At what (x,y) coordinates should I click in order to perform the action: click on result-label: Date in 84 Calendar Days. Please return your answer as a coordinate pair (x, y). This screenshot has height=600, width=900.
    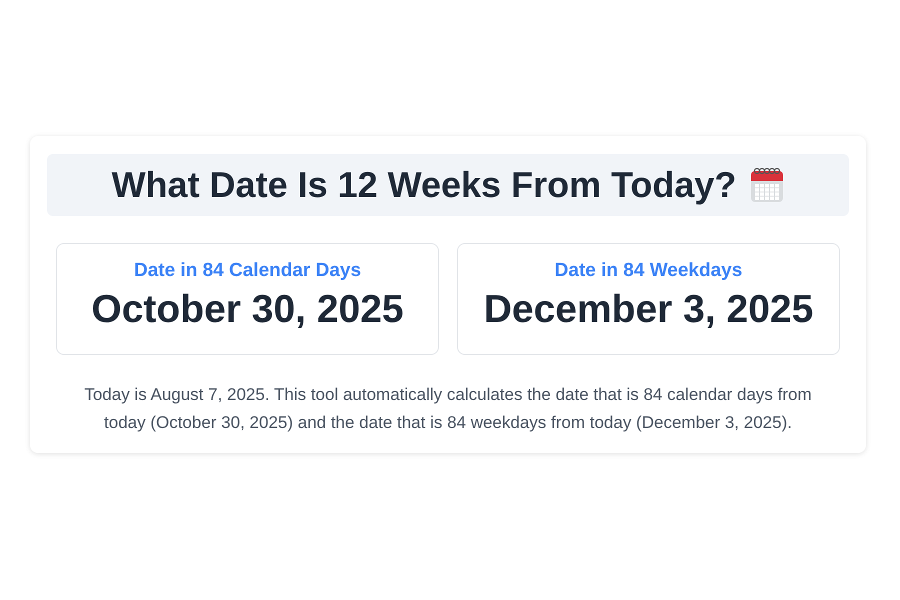
    Looking at the image, I should click on (248, 271).